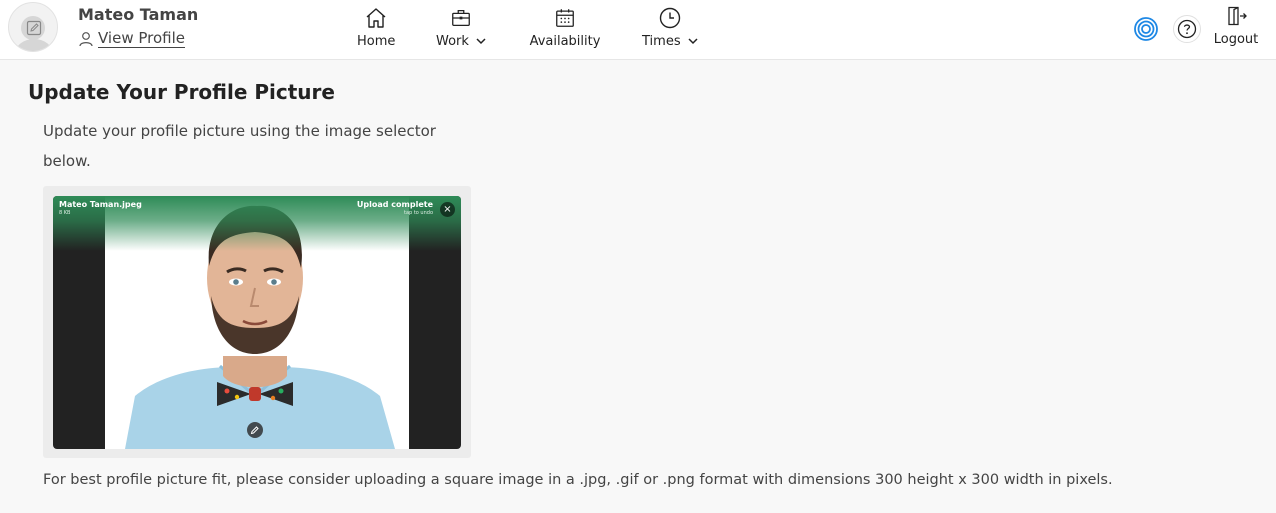 This screenshot has height=513, width=1276. I want to click on edit-avatar-icon, so click(34, 28).